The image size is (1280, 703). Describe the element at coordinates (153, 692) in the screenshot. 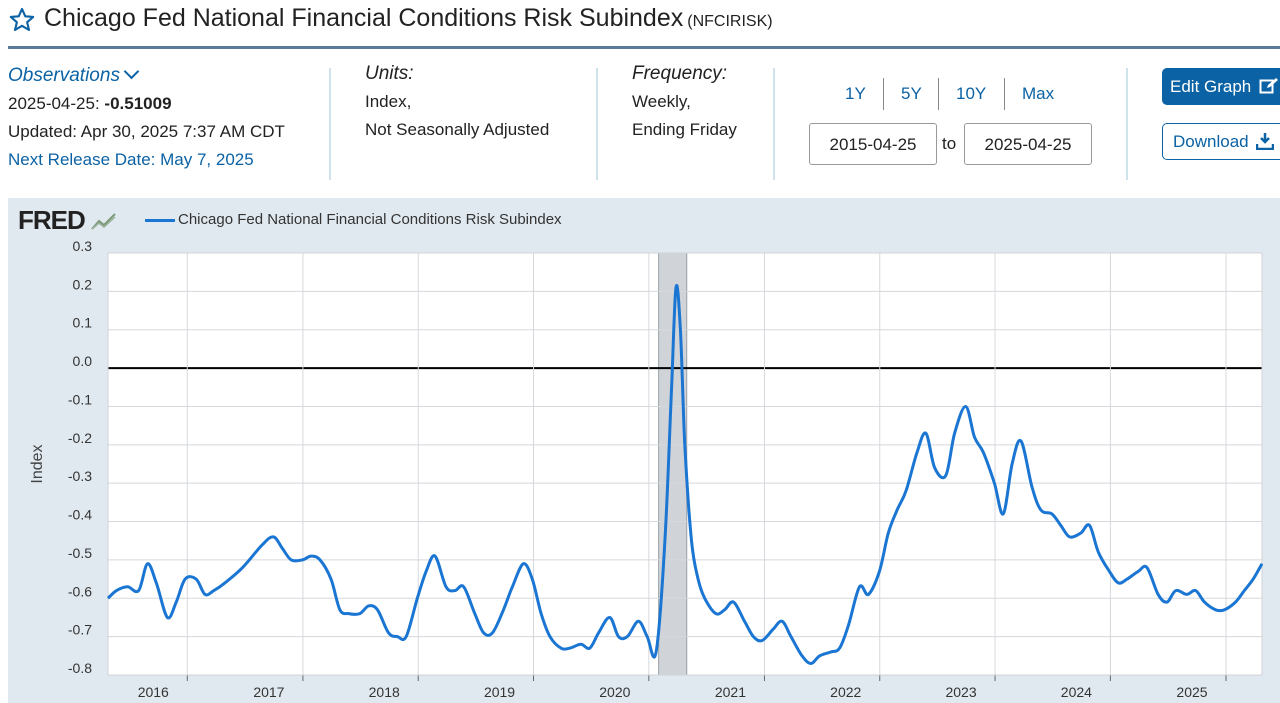

I see `x-tick-label: 2016` at that location.